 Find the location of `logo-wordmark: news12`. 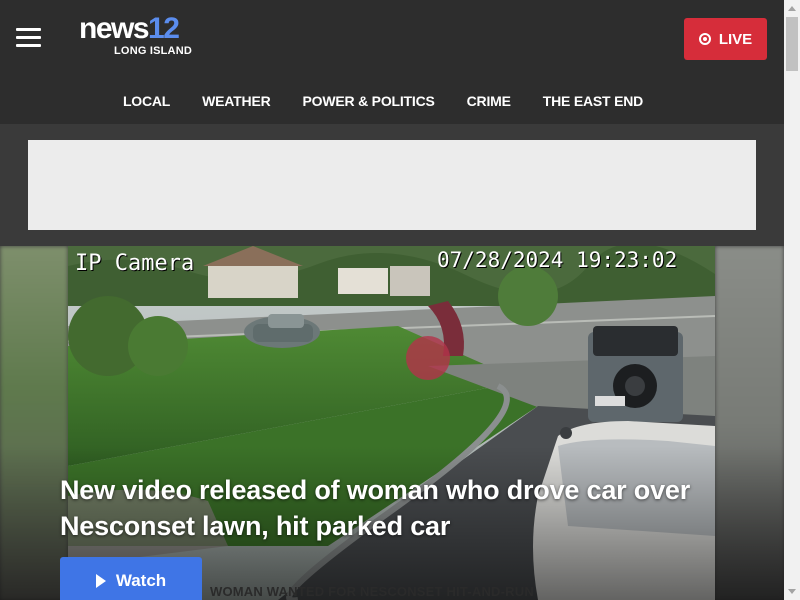

logo-wordmark: news12 is located at coordinates (129, 28).